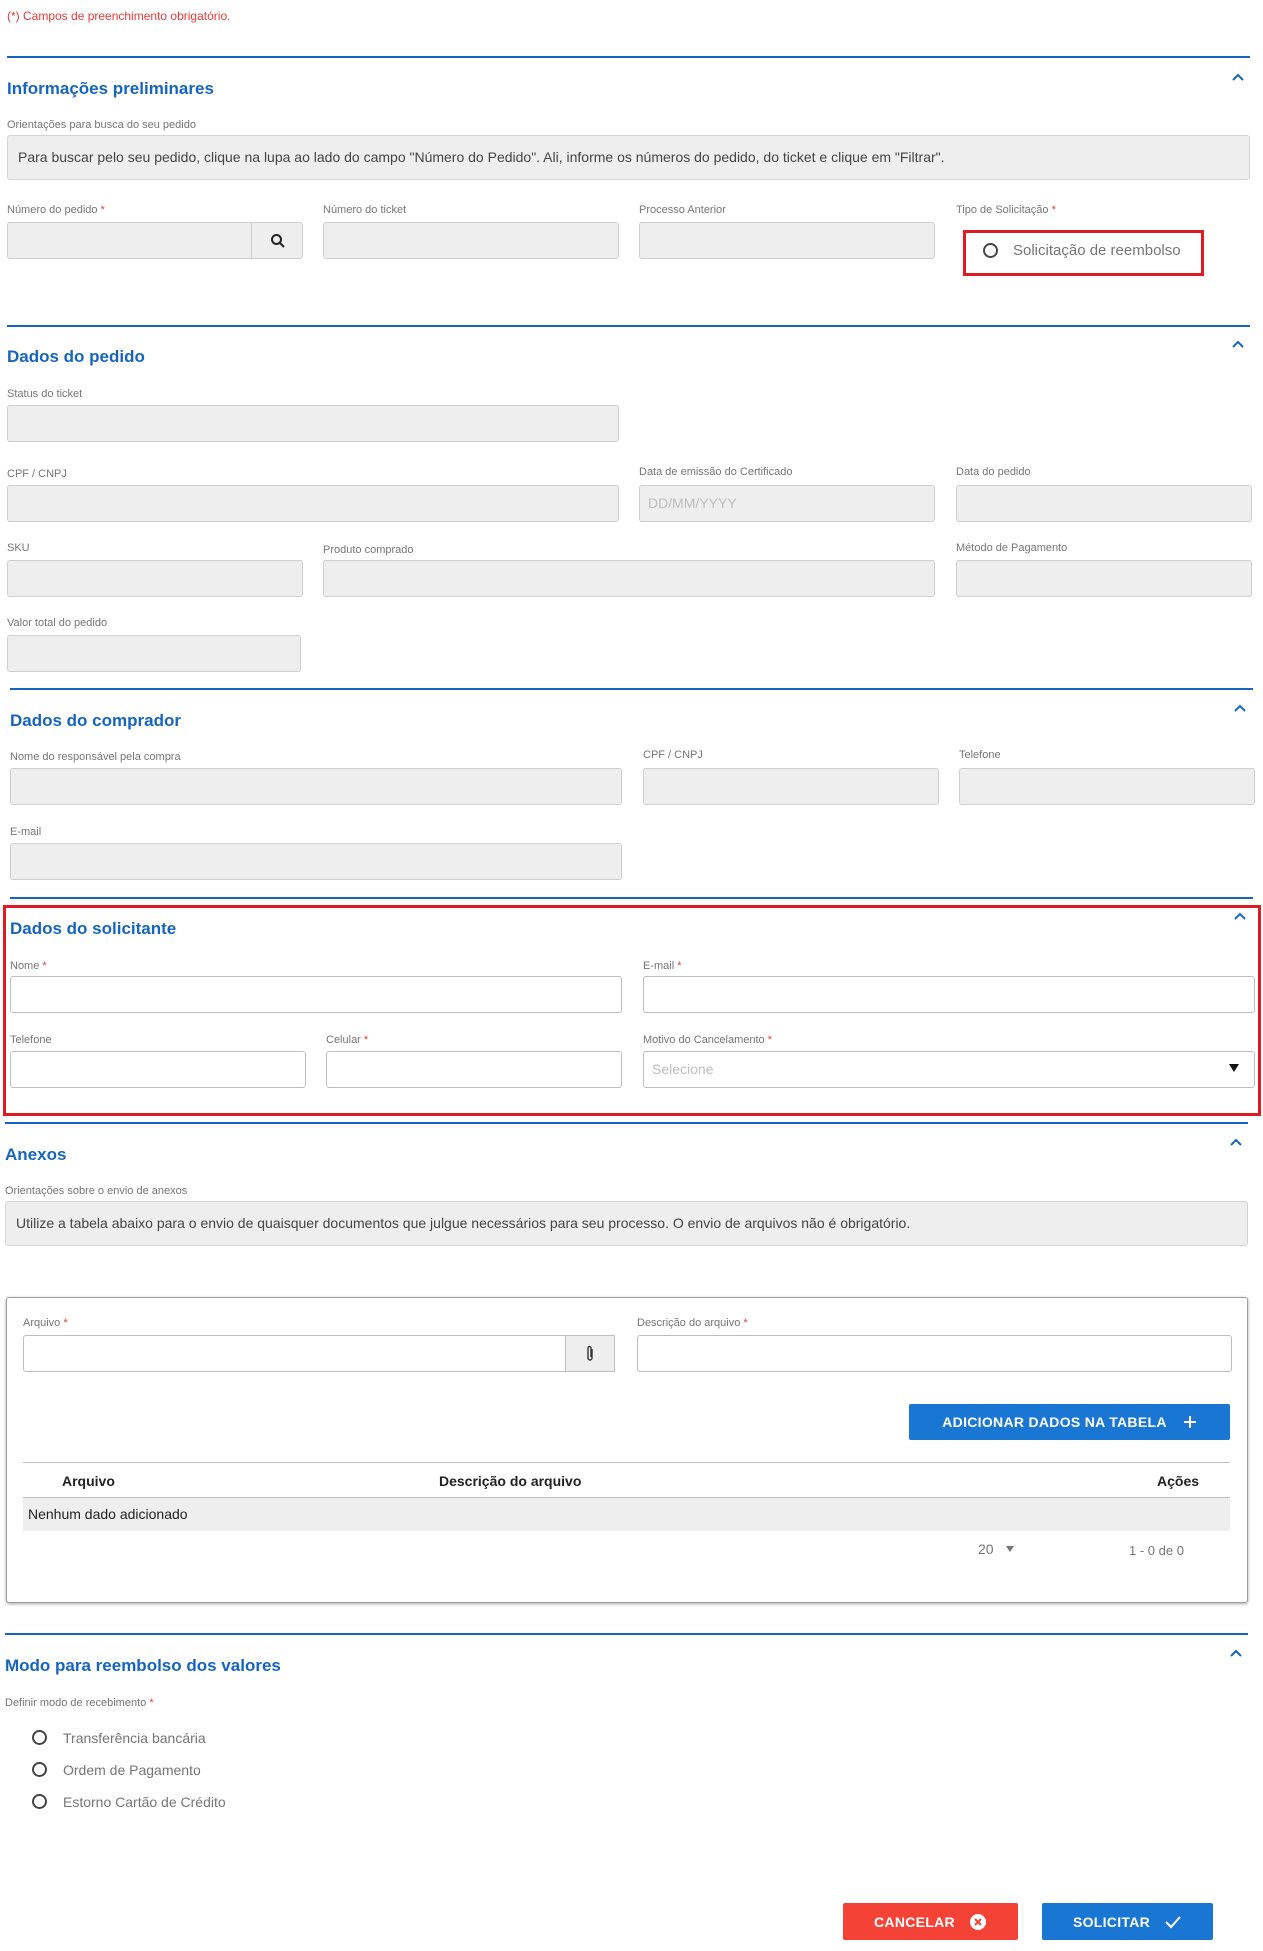 The height and width of the screenshot is (1951, 1263). Describe the element at coordinates (313, 423) in the screenshot. I see `ticket-status-field` at that location.